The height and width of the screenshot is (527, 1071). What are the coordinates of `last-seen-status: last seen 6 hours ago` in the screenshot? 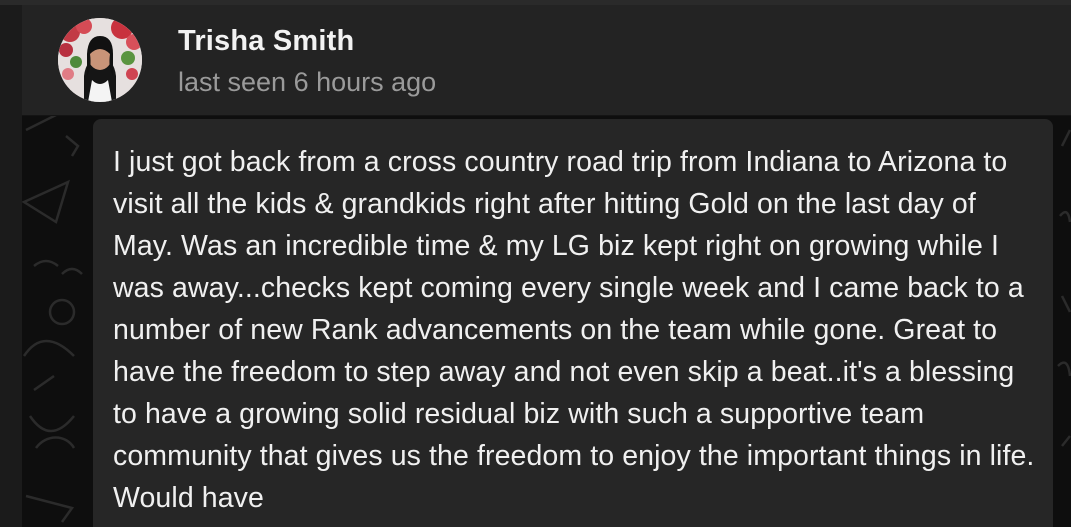 It's located at (307, 82).